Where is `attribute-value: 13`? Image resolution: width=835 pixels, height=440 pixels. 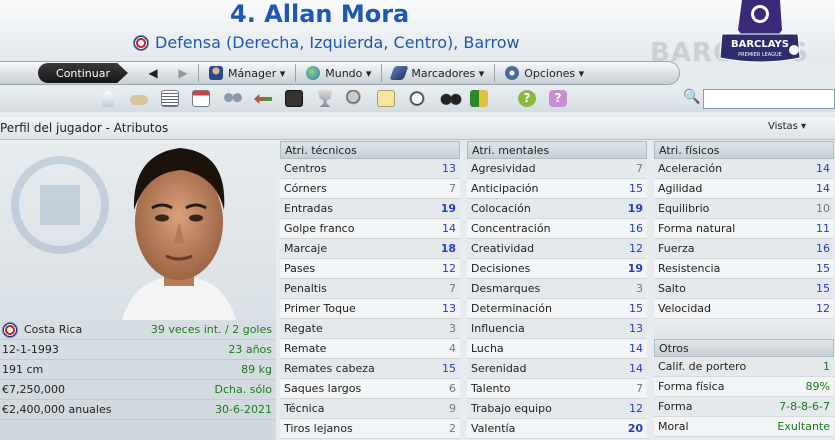 attribute-value: 13 is located at coordinates (636, 328).